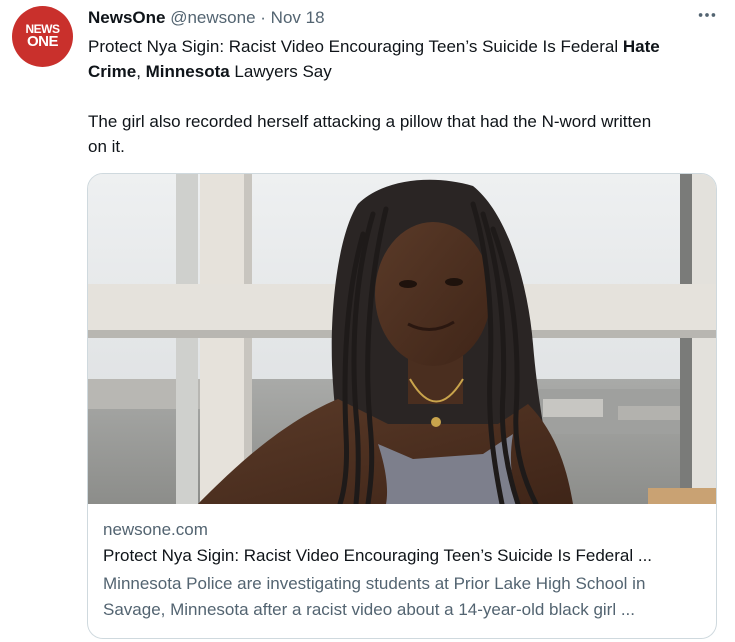 This screenshot has width=735, height=642. Describe the element at coordinates (641, 46) in the screenshot. I see `headline-bold-hate: Hate` at that location.